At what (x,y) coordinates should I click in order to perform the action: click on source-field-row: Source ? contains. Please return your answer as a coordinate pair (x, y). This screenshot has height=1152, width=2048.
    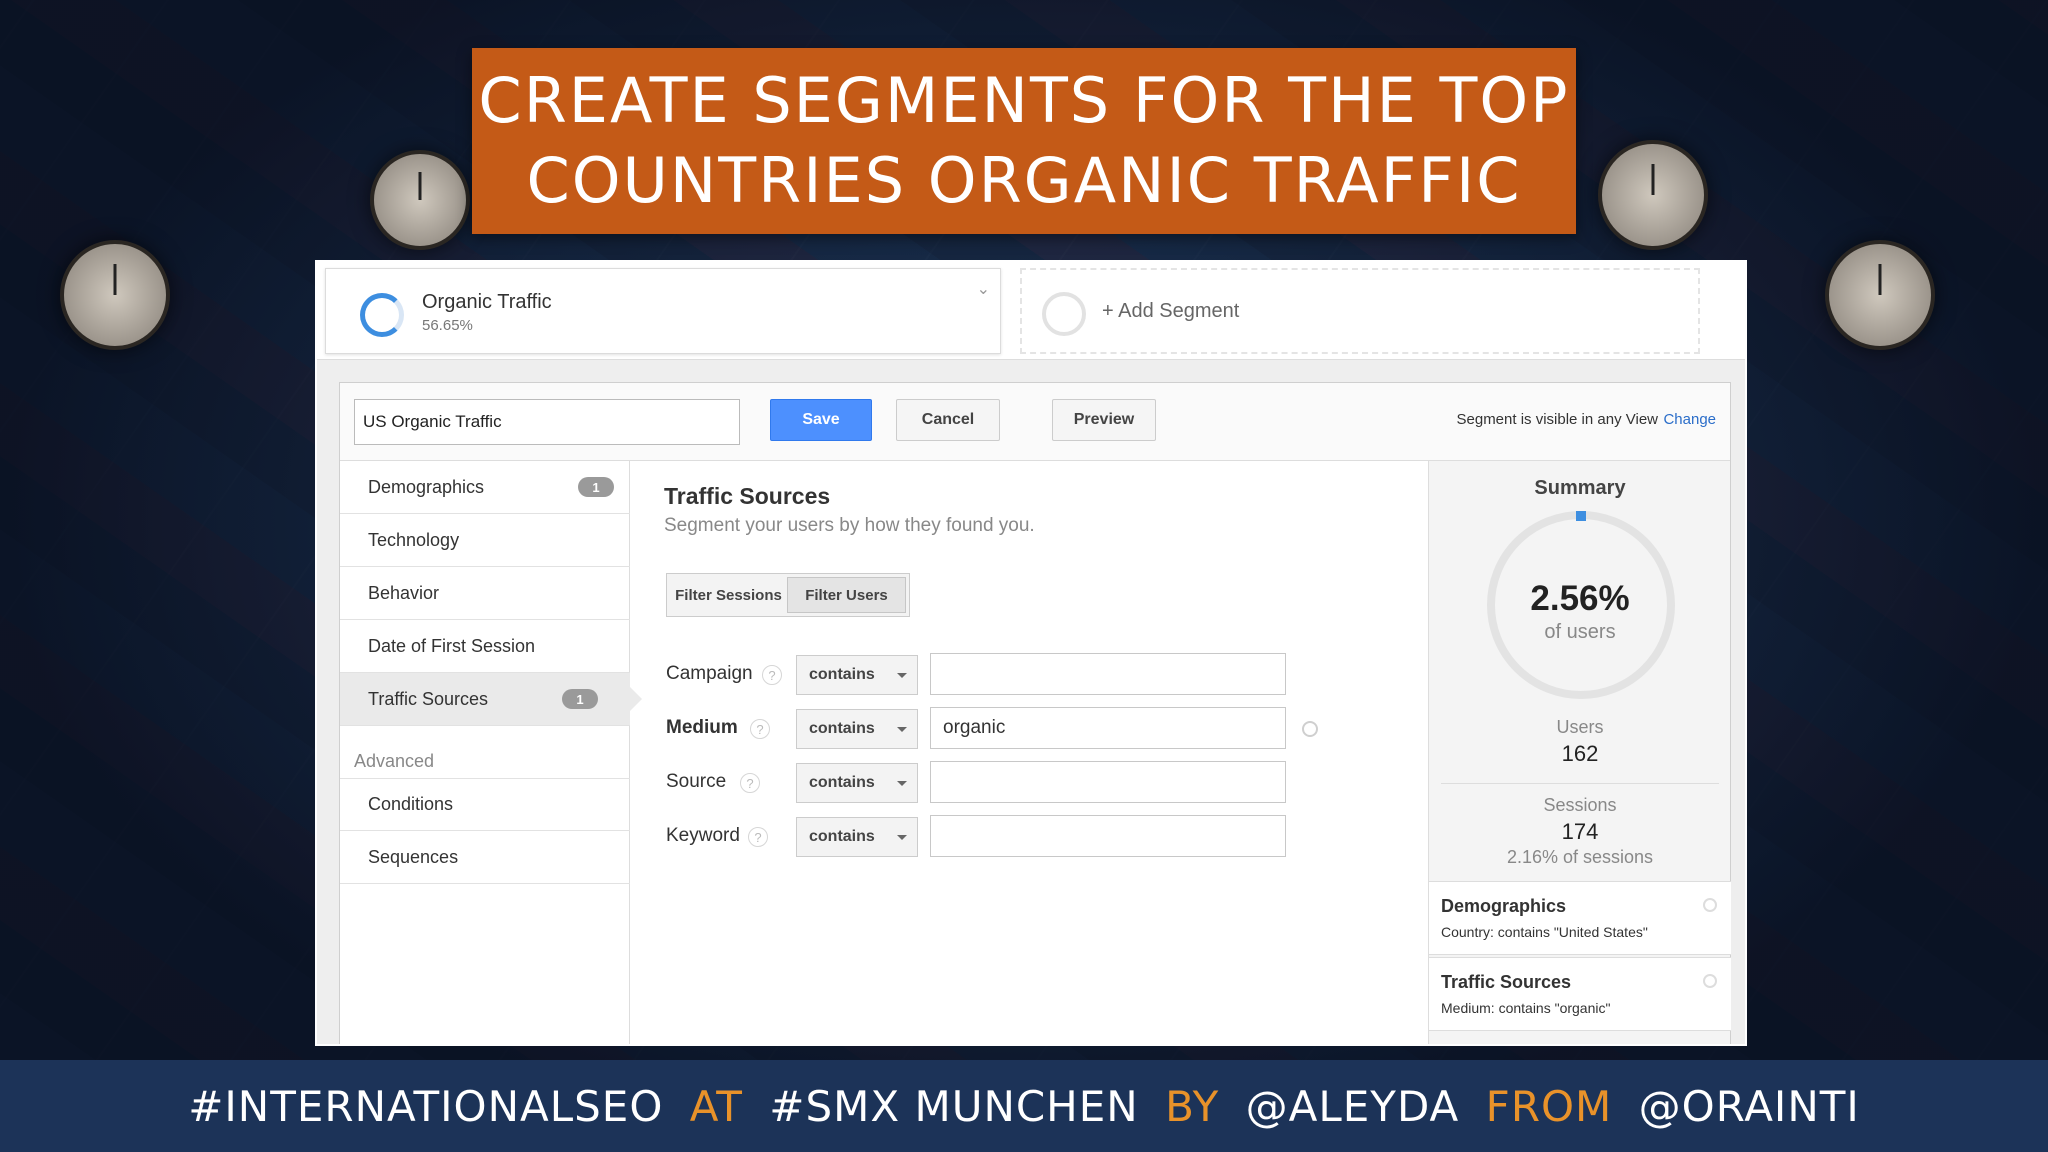
    Looking at the image, I should click on (1016, 783).